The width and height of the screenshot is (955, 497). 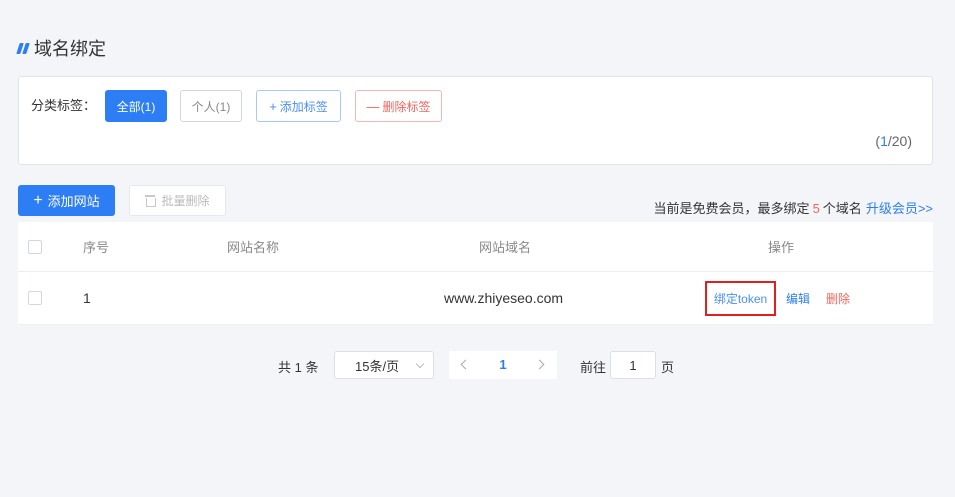 I want to click on tag-count: (1/20), so click(x=893, y=141).